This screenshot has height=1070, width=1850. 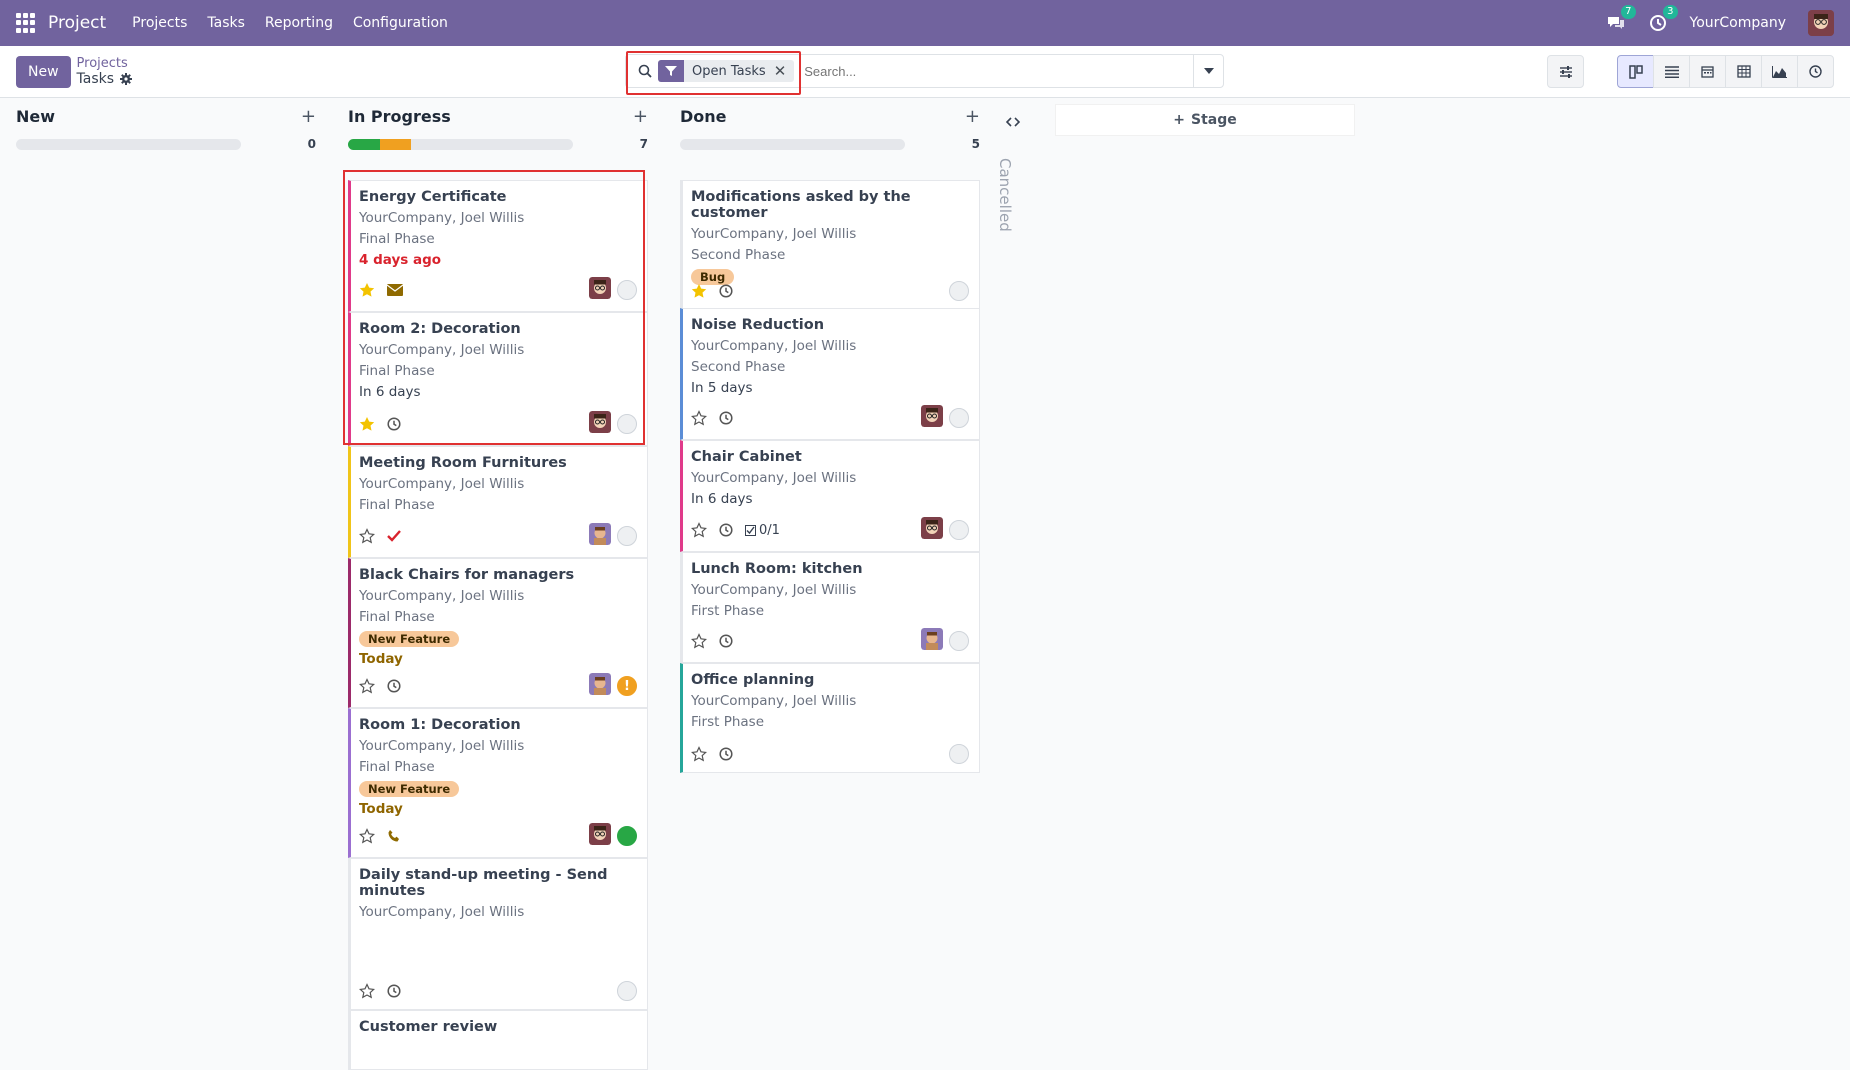 I want to click on apps-menu-icon, so click(x=26, y=23).